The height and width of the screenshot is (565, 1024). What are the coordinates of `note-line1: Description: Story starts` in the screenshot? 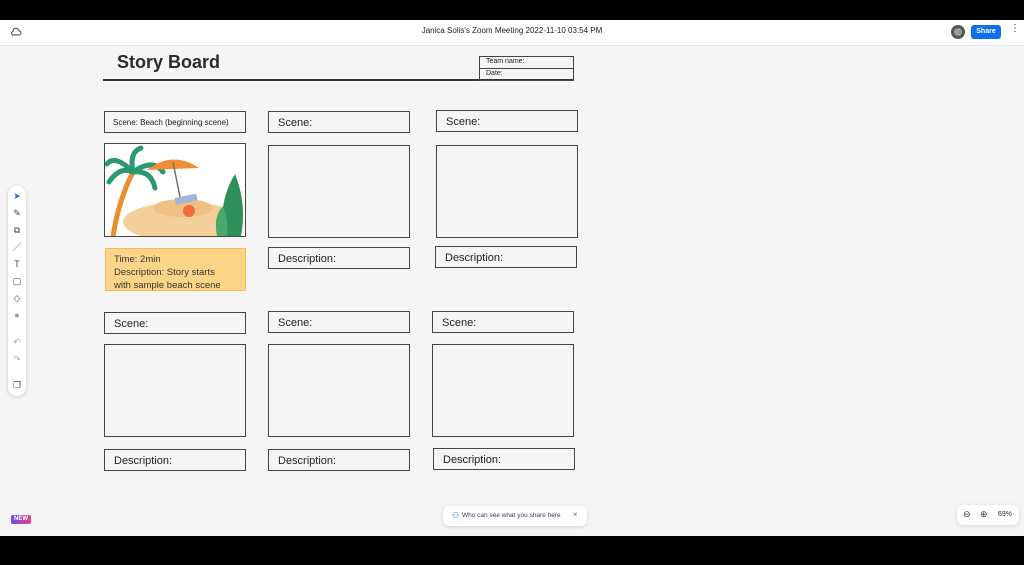 It's located at (164, 272).